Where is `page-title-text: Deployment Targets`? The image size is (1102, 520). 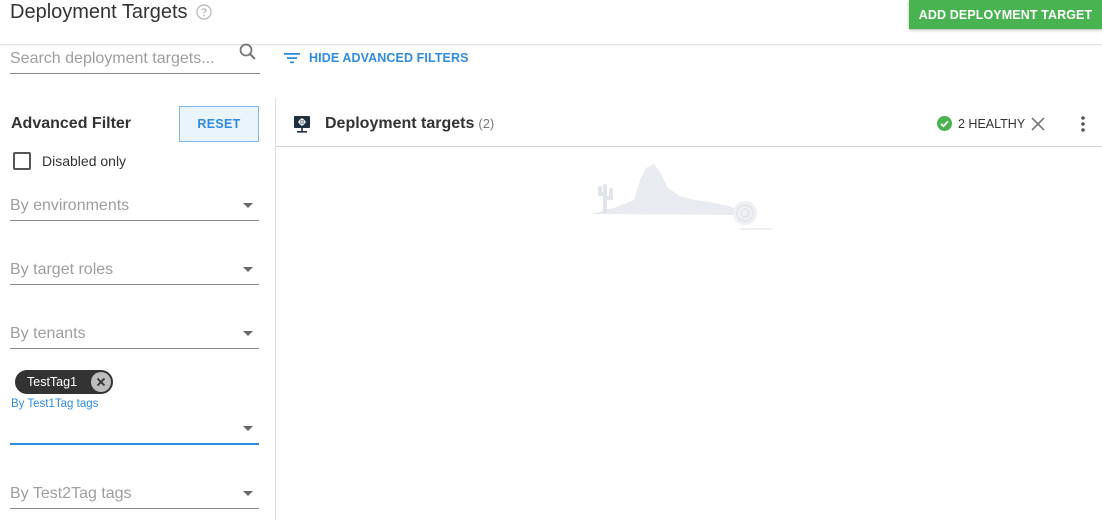 page-title-text: Deployment Targets is located at coordinates (99, 11).